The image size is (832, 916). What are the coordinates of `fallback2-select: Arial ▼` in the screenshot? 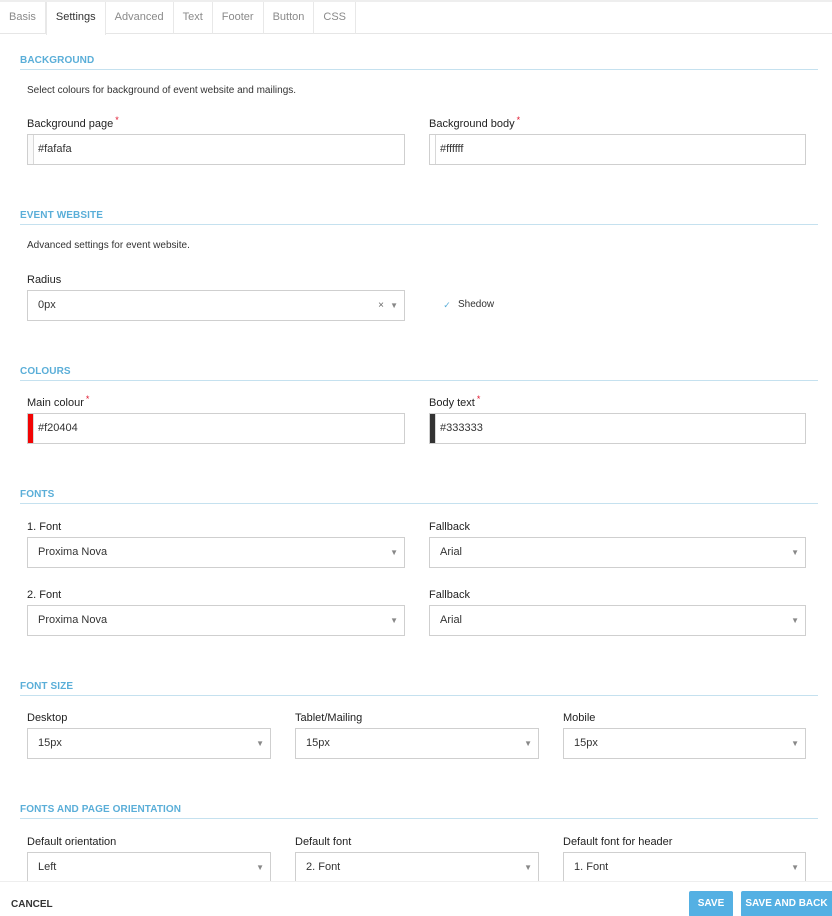 It's located at (617, 620).